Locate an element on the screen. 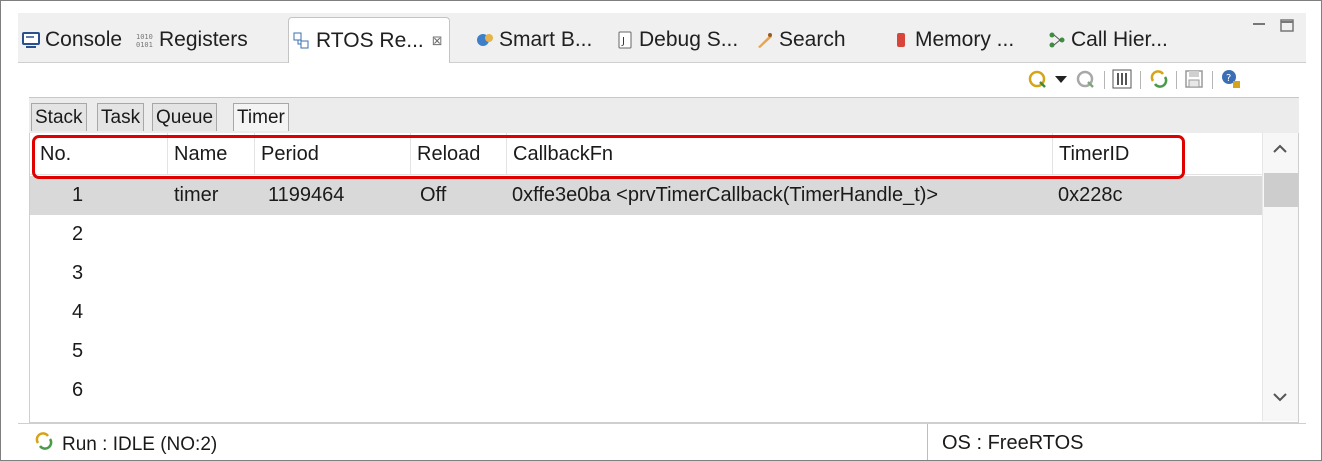 The height and width of the screenshot is (461, 1322). maximize-icon is located at coordinates (1287, 28).